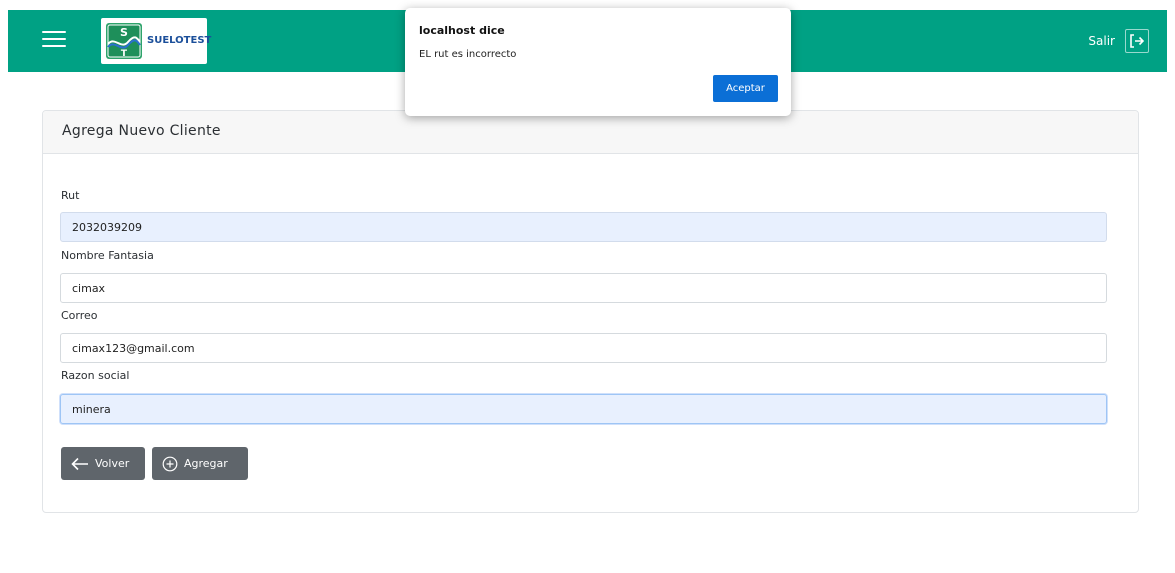 The image size is (1175, 573). I want to click on plus-circle-icon, so click(170, 464).